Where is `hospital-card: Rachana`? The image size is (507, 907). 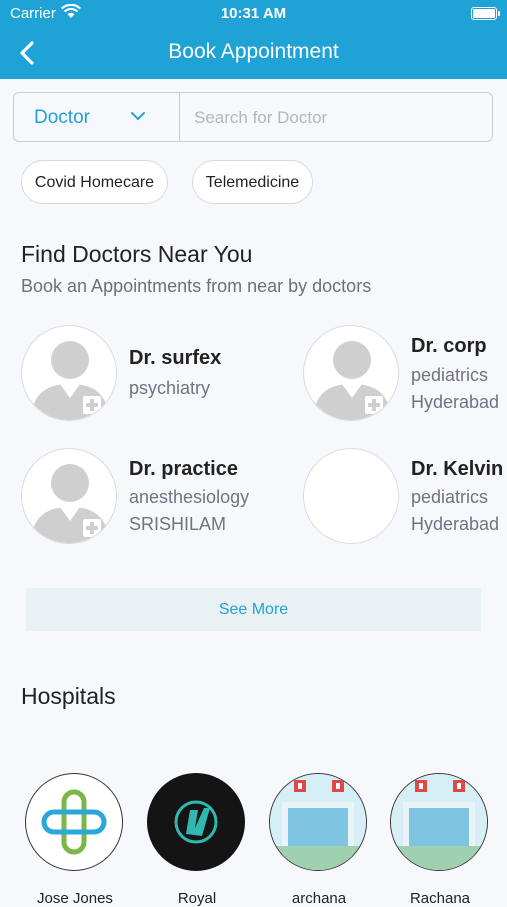 hospital-card: Rachana is located at coordinates (440, 840).